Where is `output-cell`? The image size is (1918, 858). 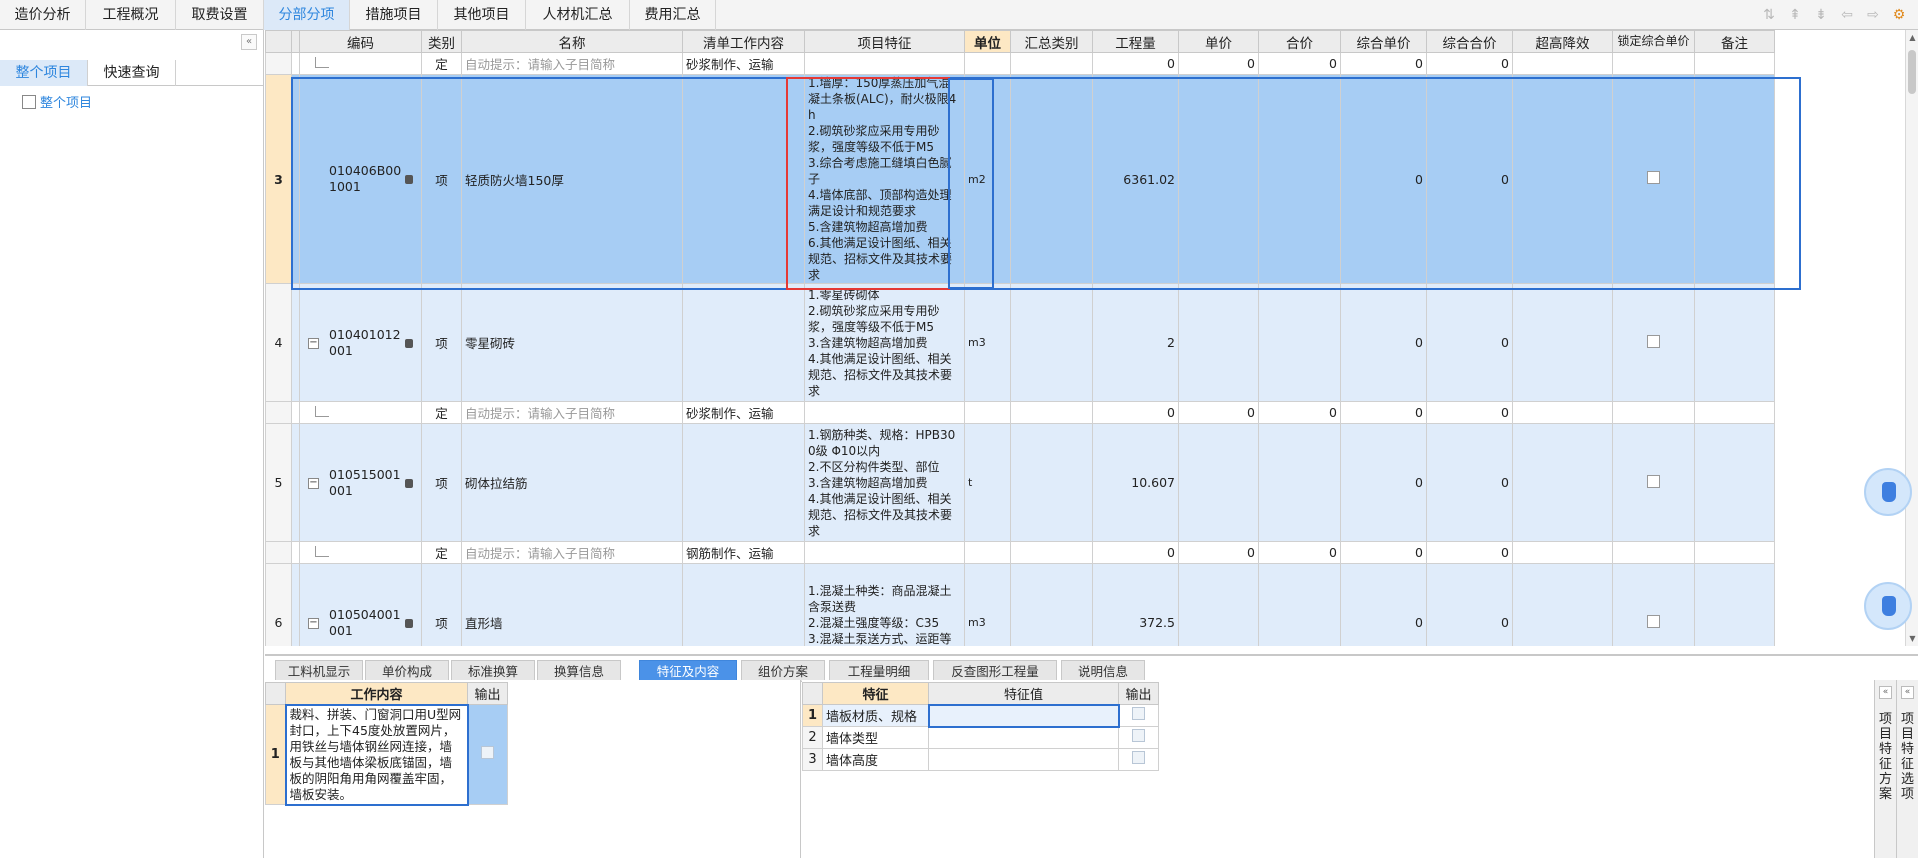
output-cell is located at coordinates (487, 754).